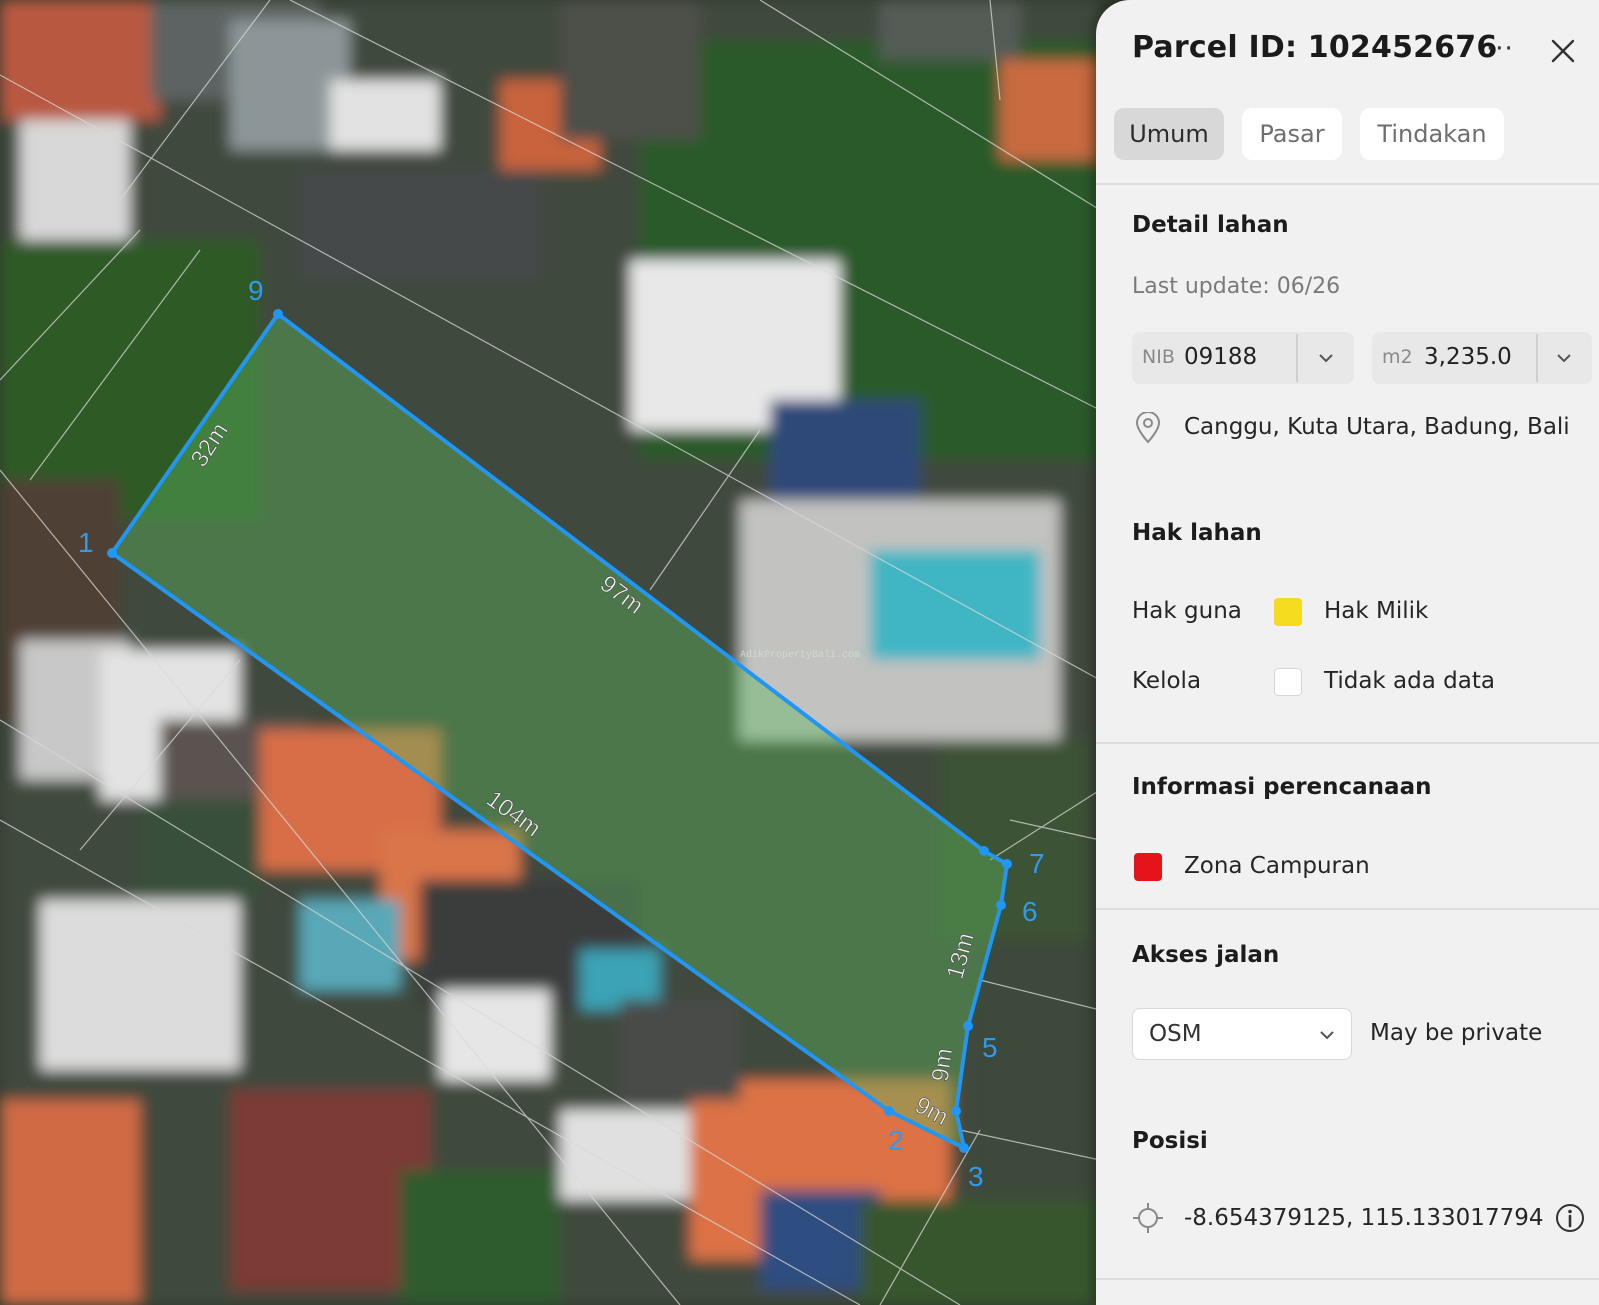 The image size is (1599, 1305). I want to click on more-options-button: ···, so click(1500, 49).